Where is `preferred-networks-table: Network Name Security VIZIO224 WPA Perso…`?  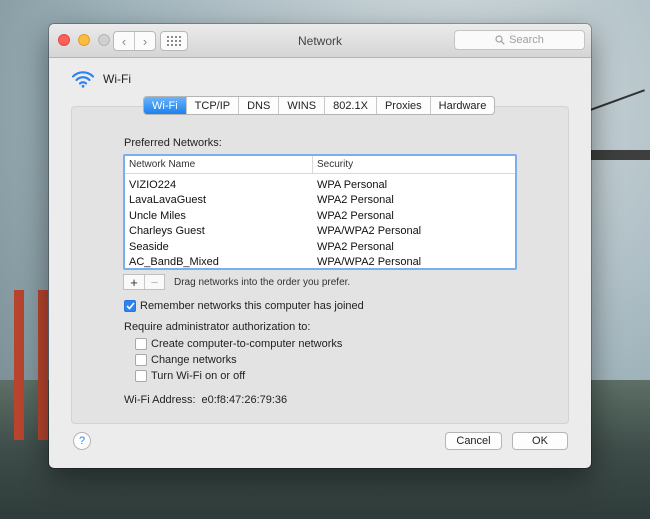
preferred-networks-table: Network Name Security VIZIO224 WPA Perso… is located at coordinates (320, 212).